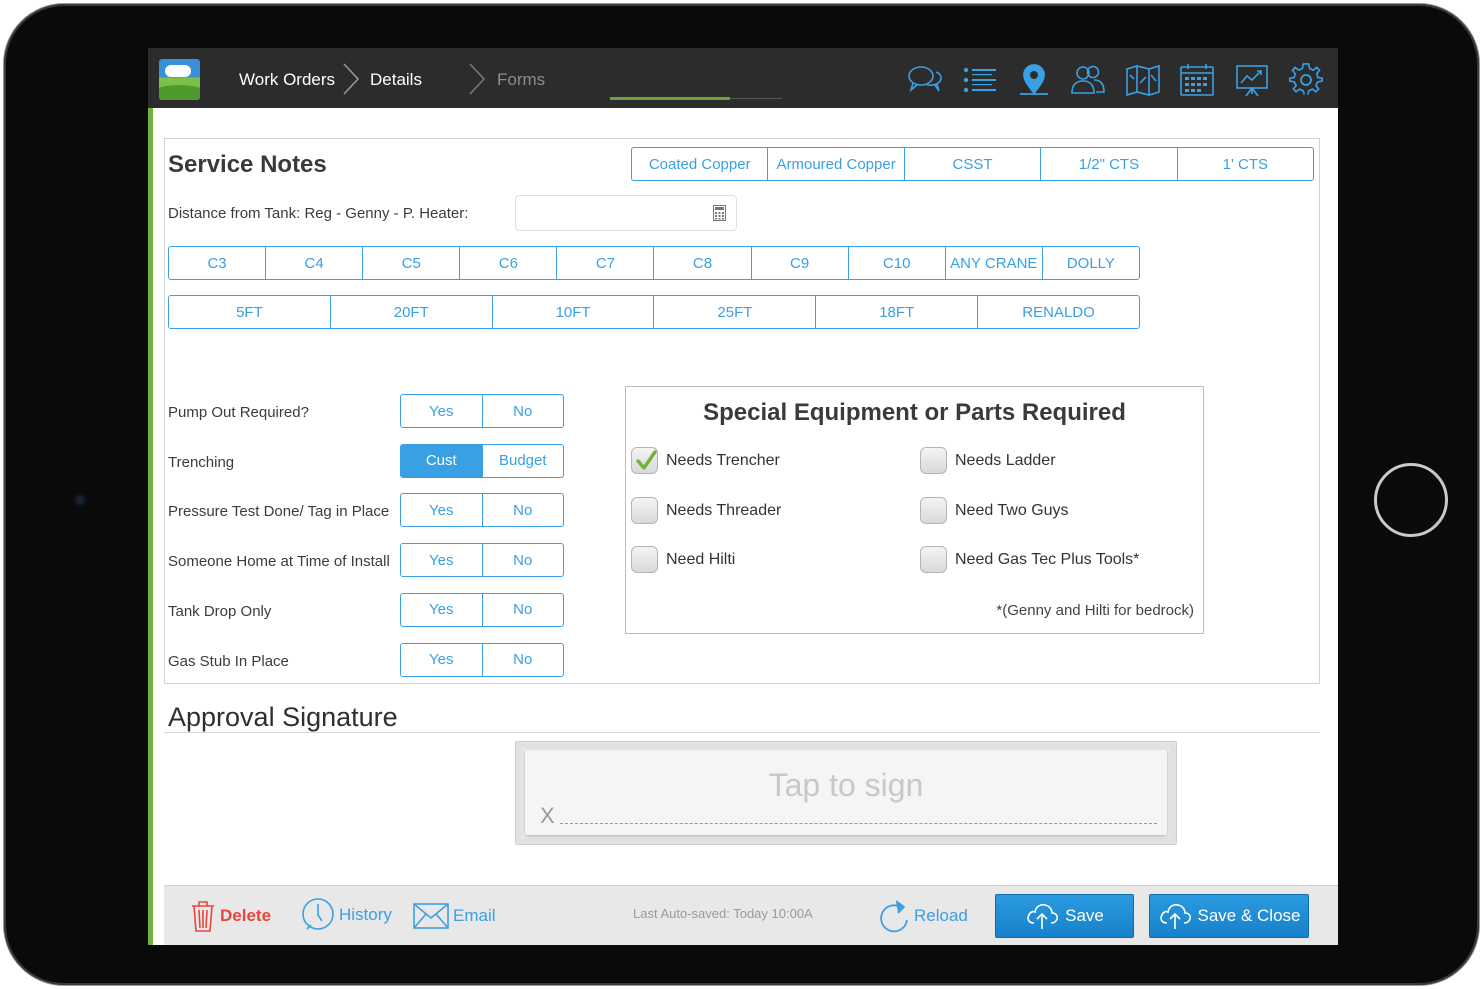 The width and height of the screenshot is (1483, 989). I want to click on question-label: Trenching, so click(201, 462).